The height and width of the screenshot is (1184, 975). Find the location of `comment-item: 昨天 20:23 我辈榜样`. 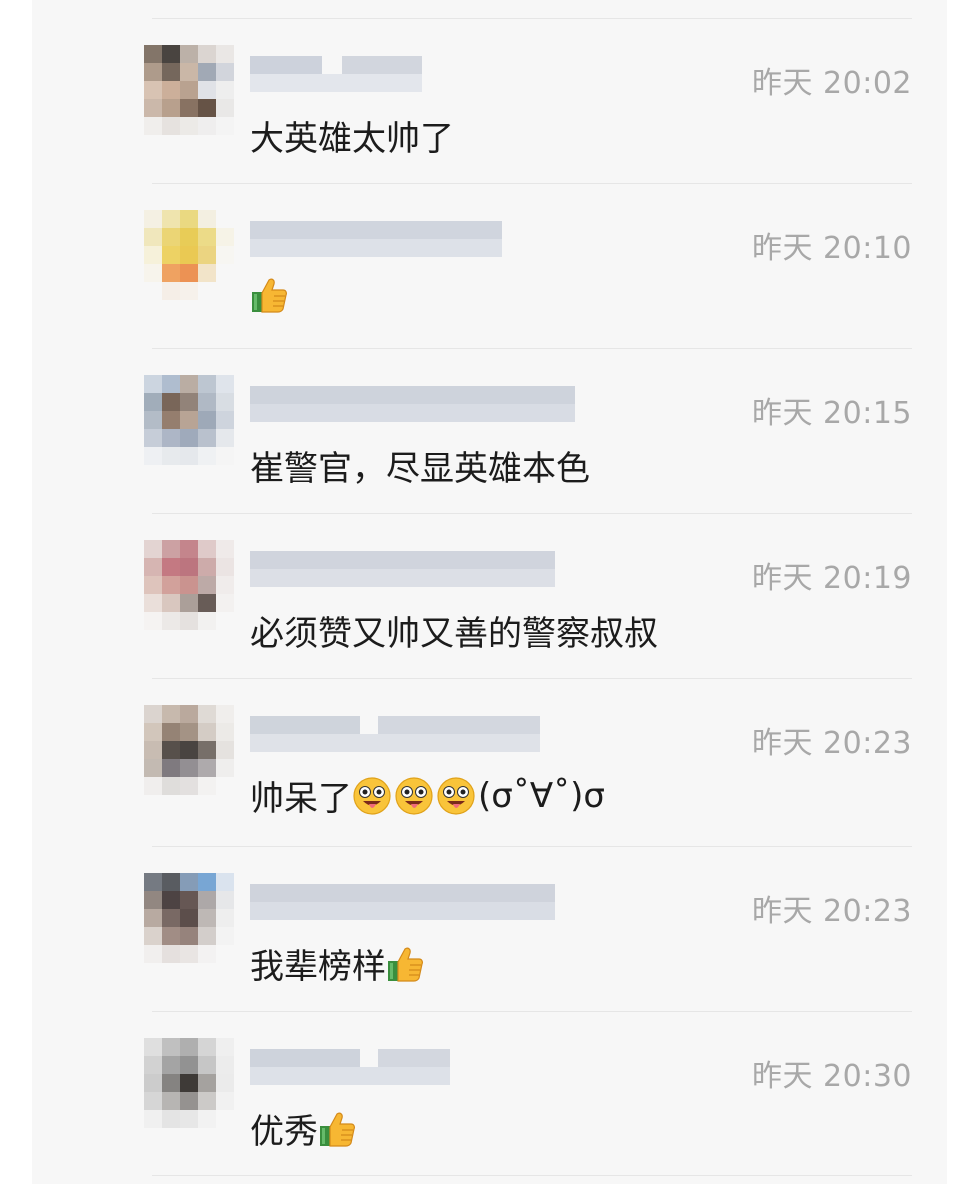

comment-item: 昨天 20:23 我辈榜样 is located at coordinates (487, 928).